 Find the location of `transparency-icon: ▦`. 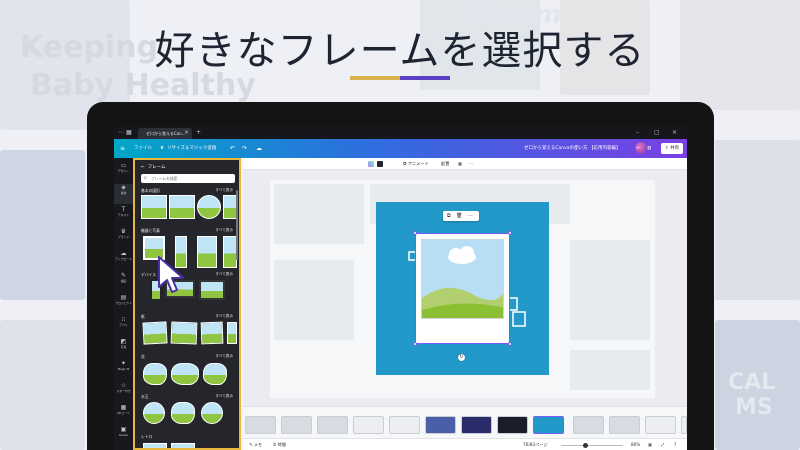

transparency-icon: ▦ is located at coordinates (460, 164).